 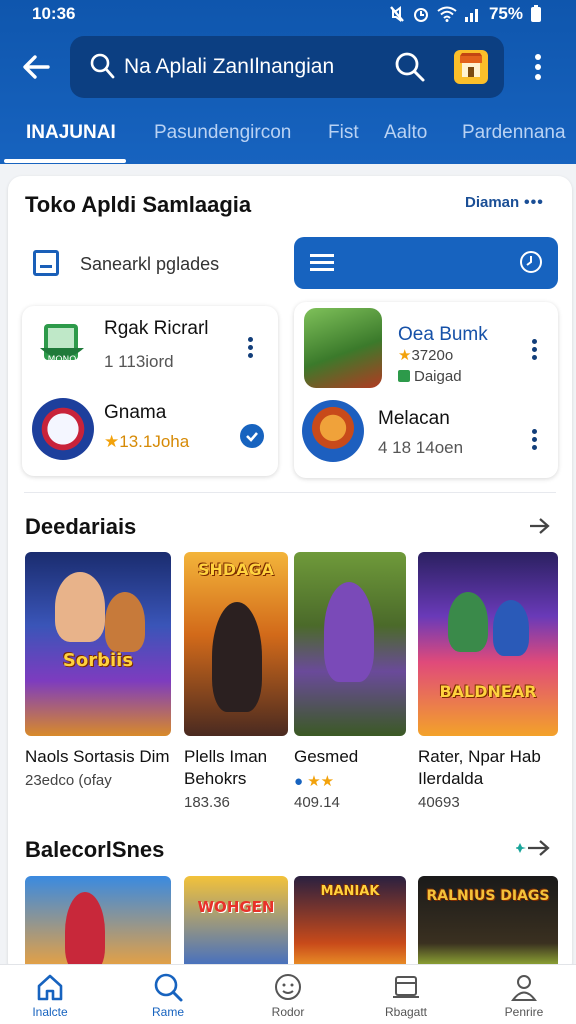 What do you see at coordinates (62, 360) in the screenshot?
I see `svg-text: MONO` at bounding box center [62, 360].